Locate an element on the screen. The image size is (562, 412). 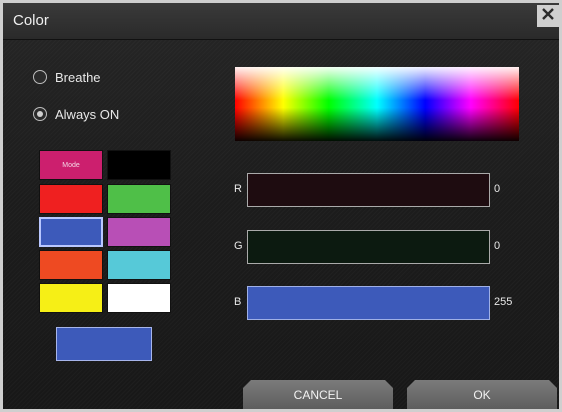
dialog-title: Color is located at coordinates (31, 20).